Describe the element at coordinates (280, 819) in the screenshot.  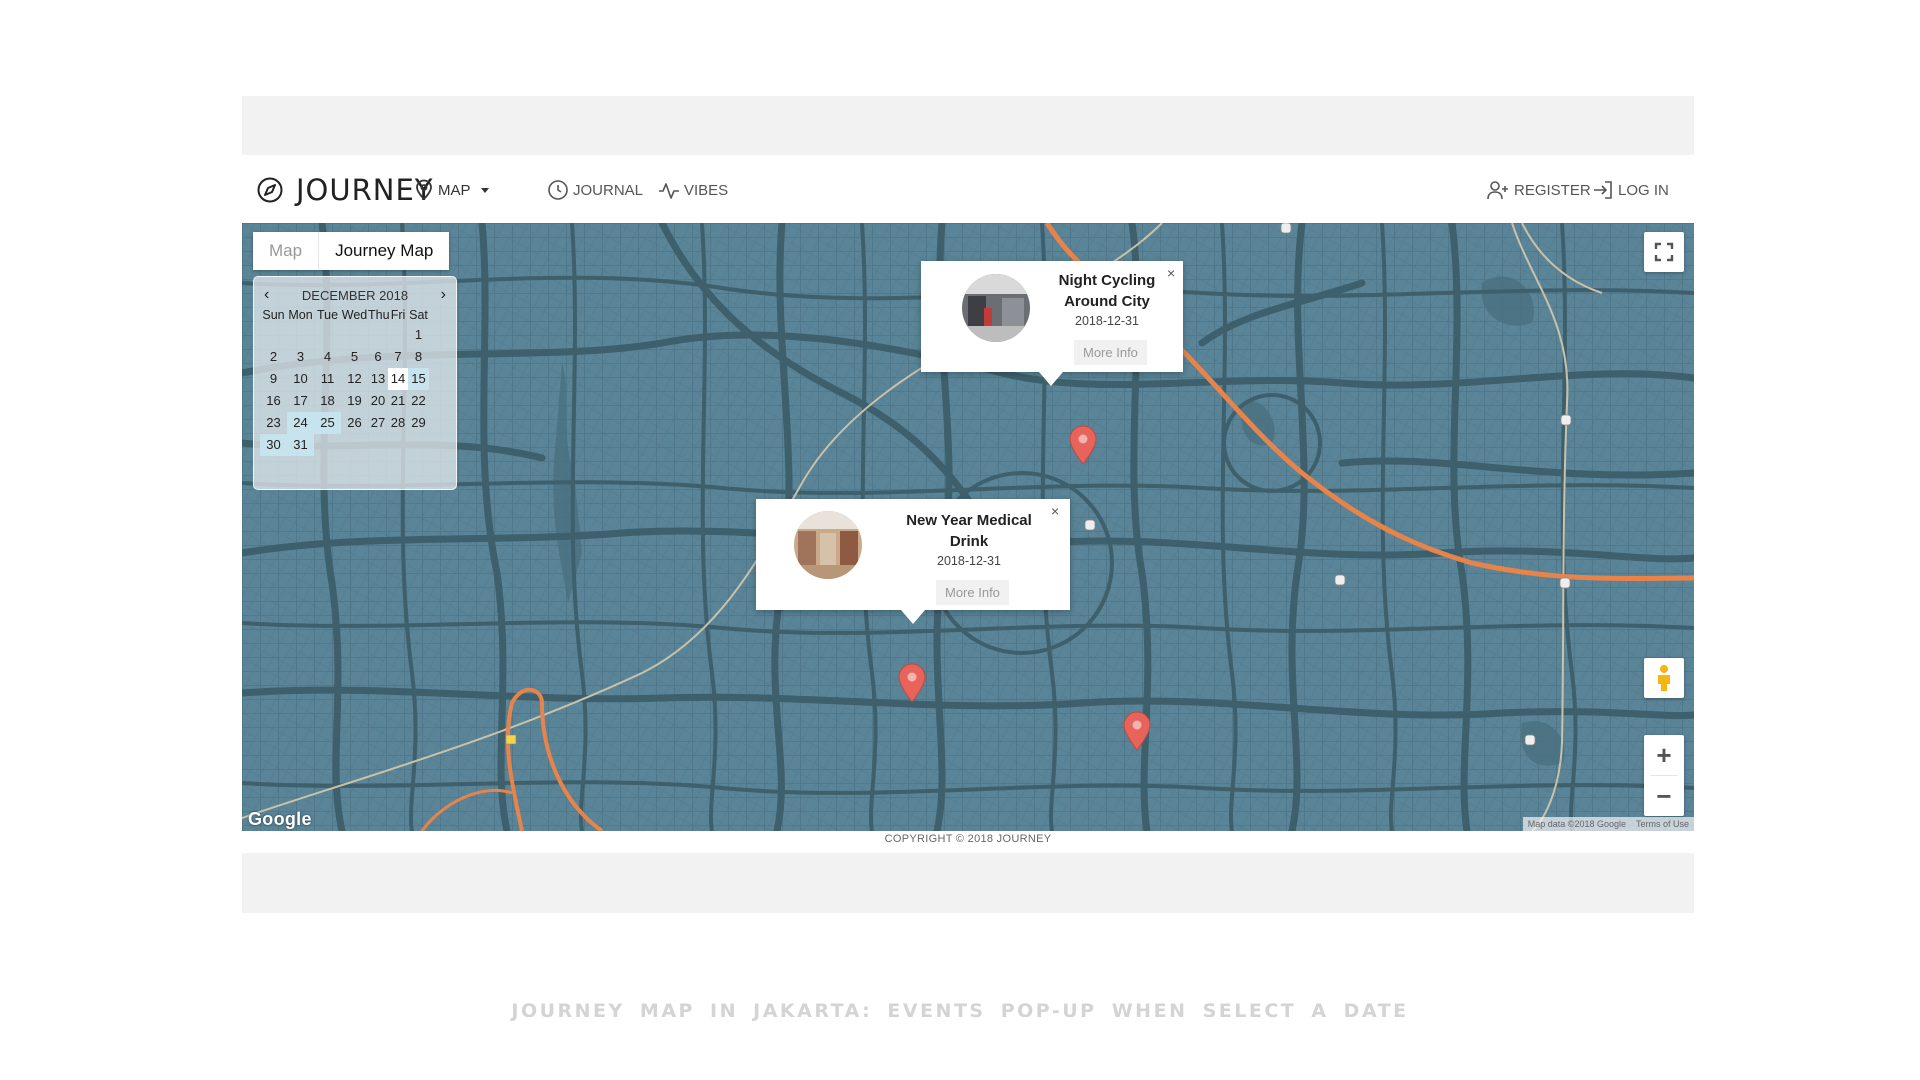
I see `google-logo: Google` at that location.